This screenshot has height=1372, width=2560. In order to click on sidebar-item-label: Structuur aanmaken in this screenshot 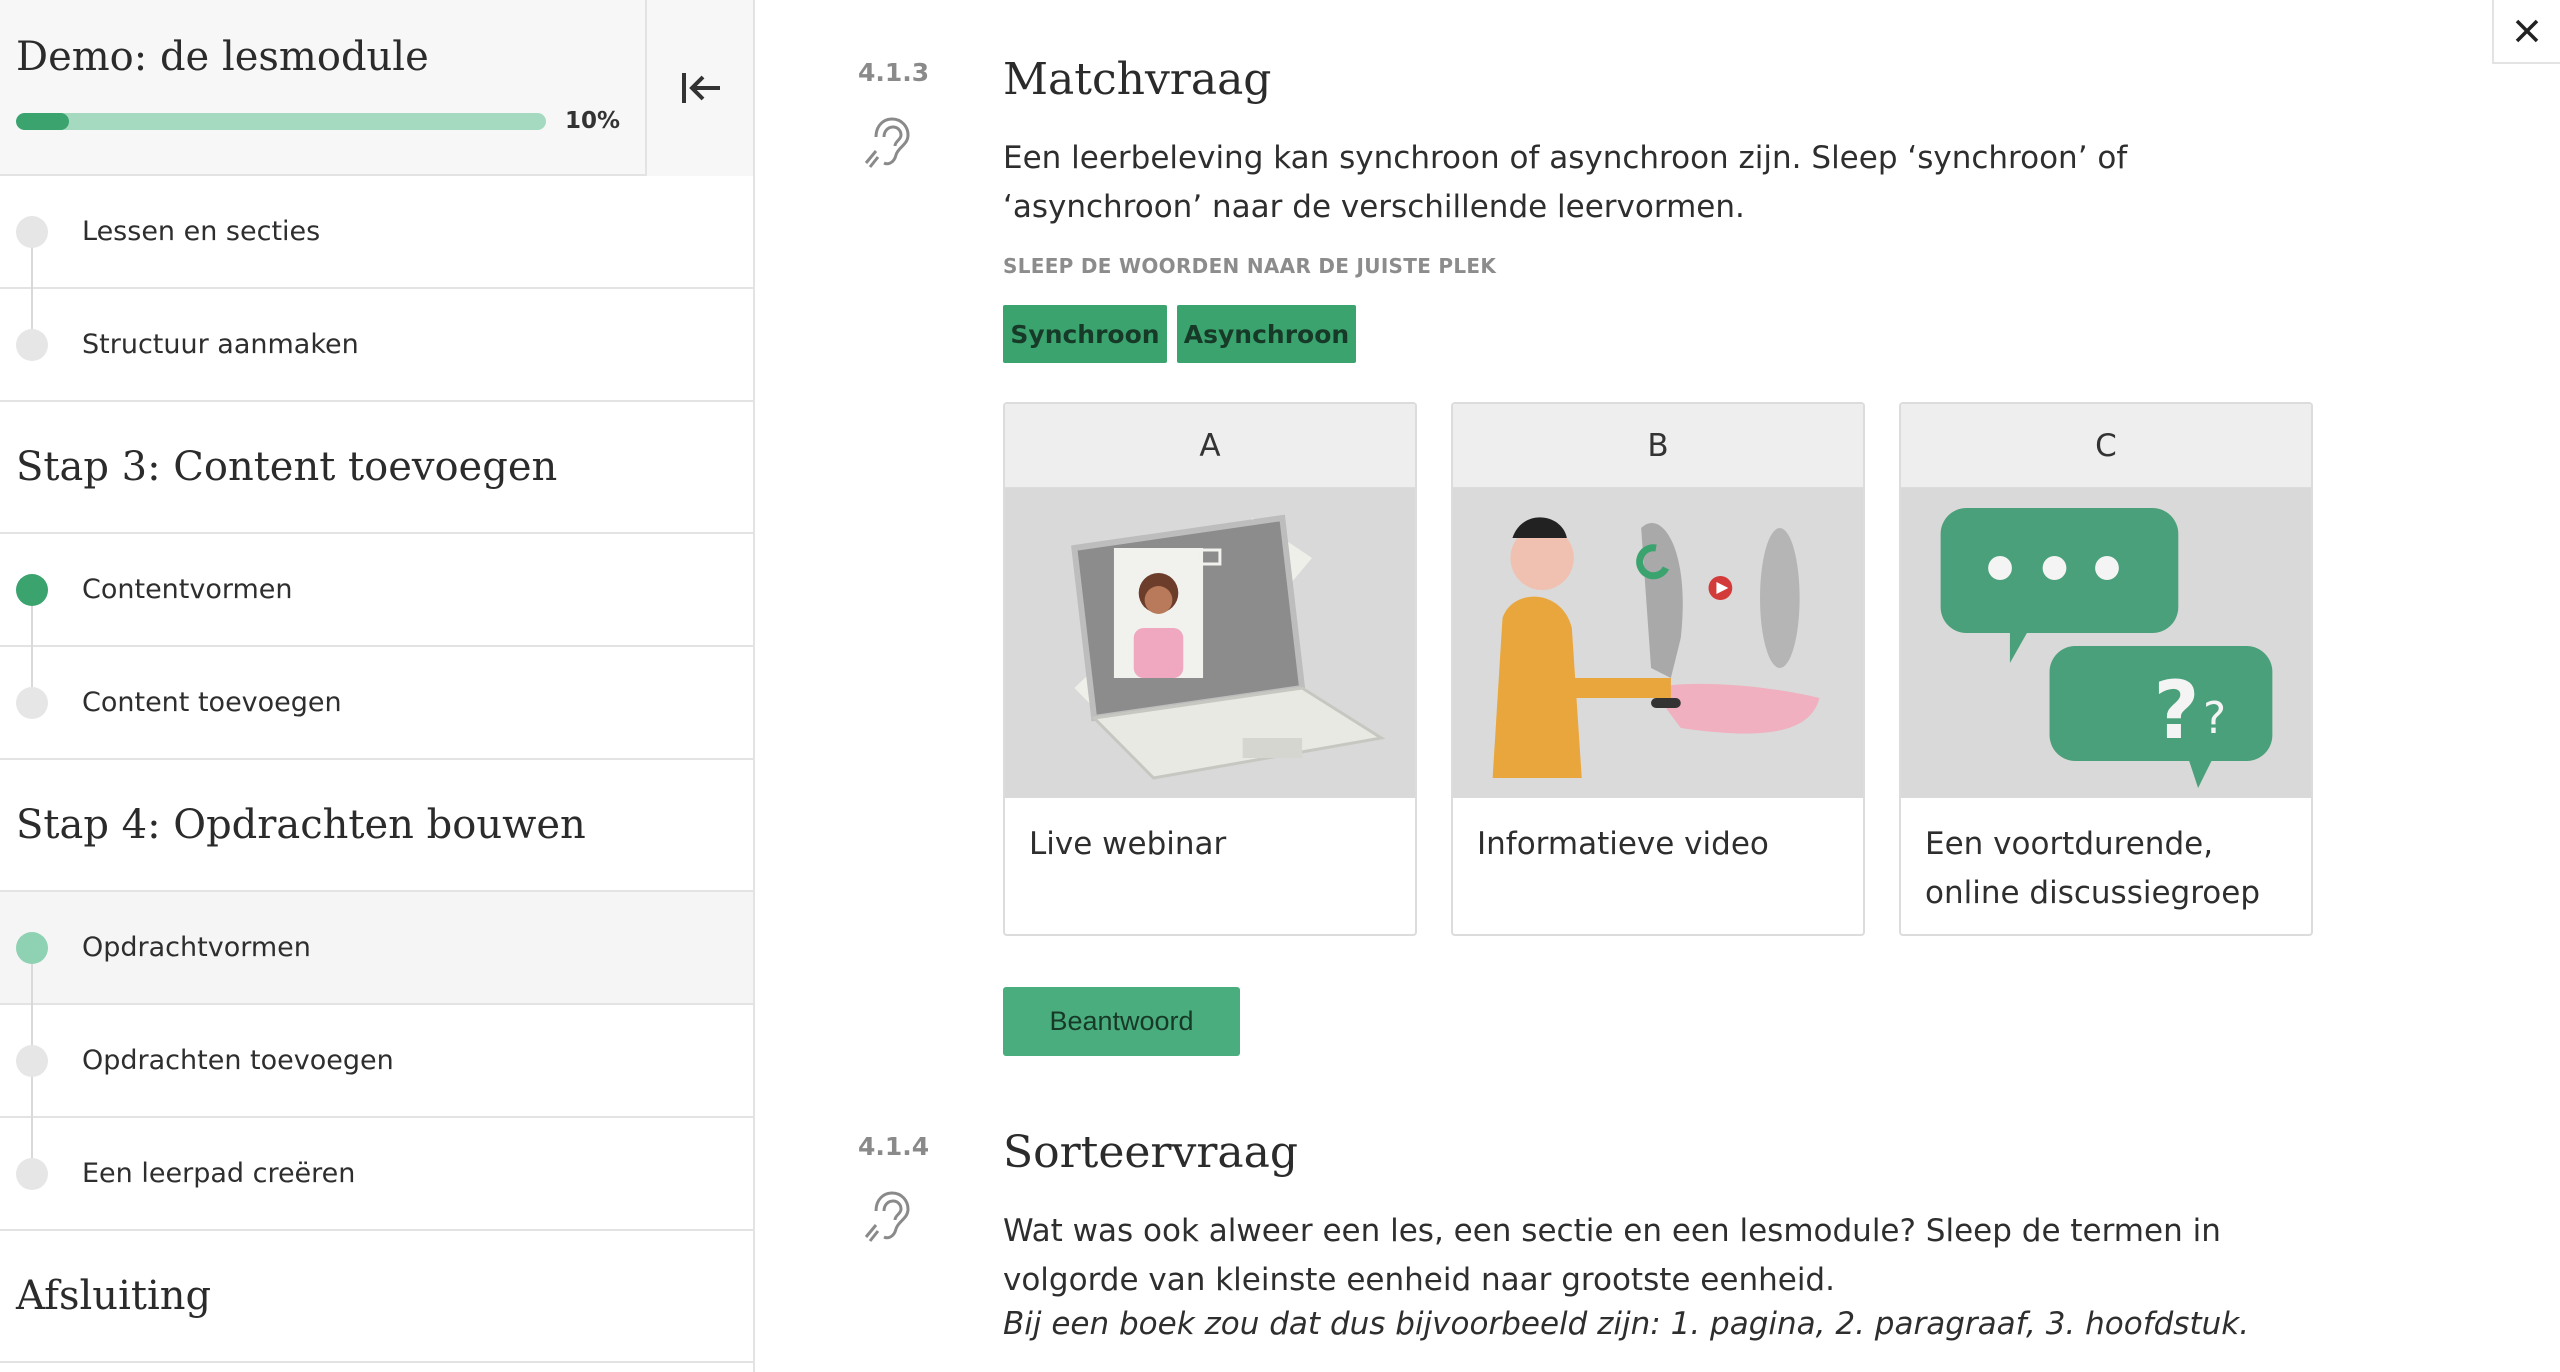, I will do `click(220, 344)`.